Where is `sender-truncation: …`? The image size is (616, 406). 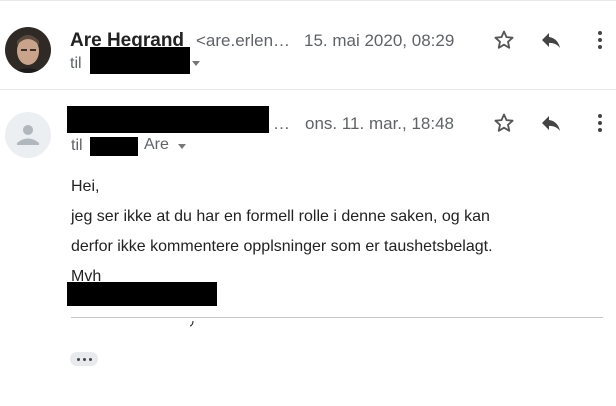 sender-truncation: … is located at coordinates (281, 123).